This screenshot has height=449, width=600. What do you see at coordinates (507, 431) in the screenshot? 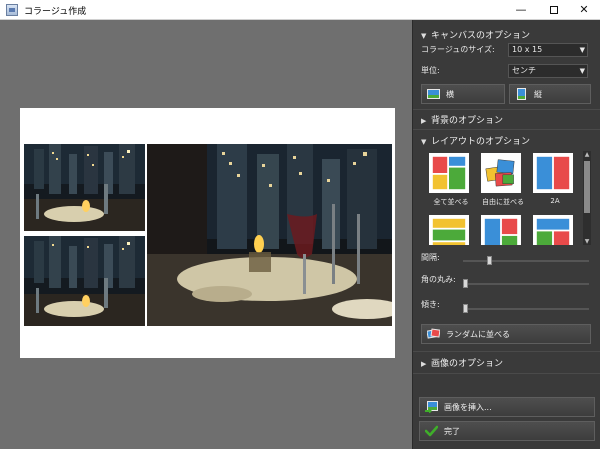
I see `done-button: 完了` at bounding box center [507, 431].